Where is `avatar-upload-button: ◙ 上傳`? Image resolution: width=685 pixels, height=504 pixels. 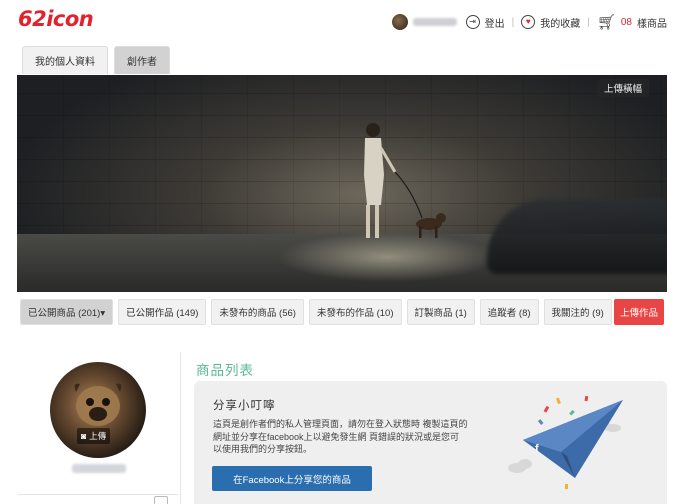
avatar-upload-button: ◙ 上傳 is located at coordinates (94, 436).